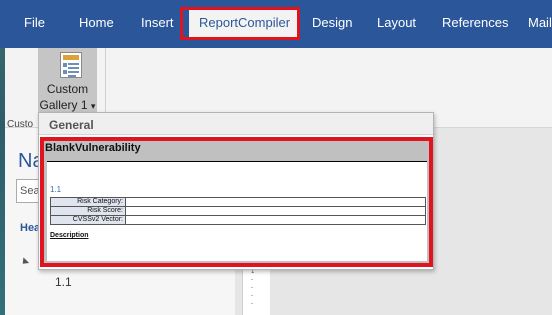 The width and height of the screenshot is (552, 315). Describe the element at coordinates (238, 220) in the screenshot. I see `preview-field-row: CVSSv2 Vector:` at that location.